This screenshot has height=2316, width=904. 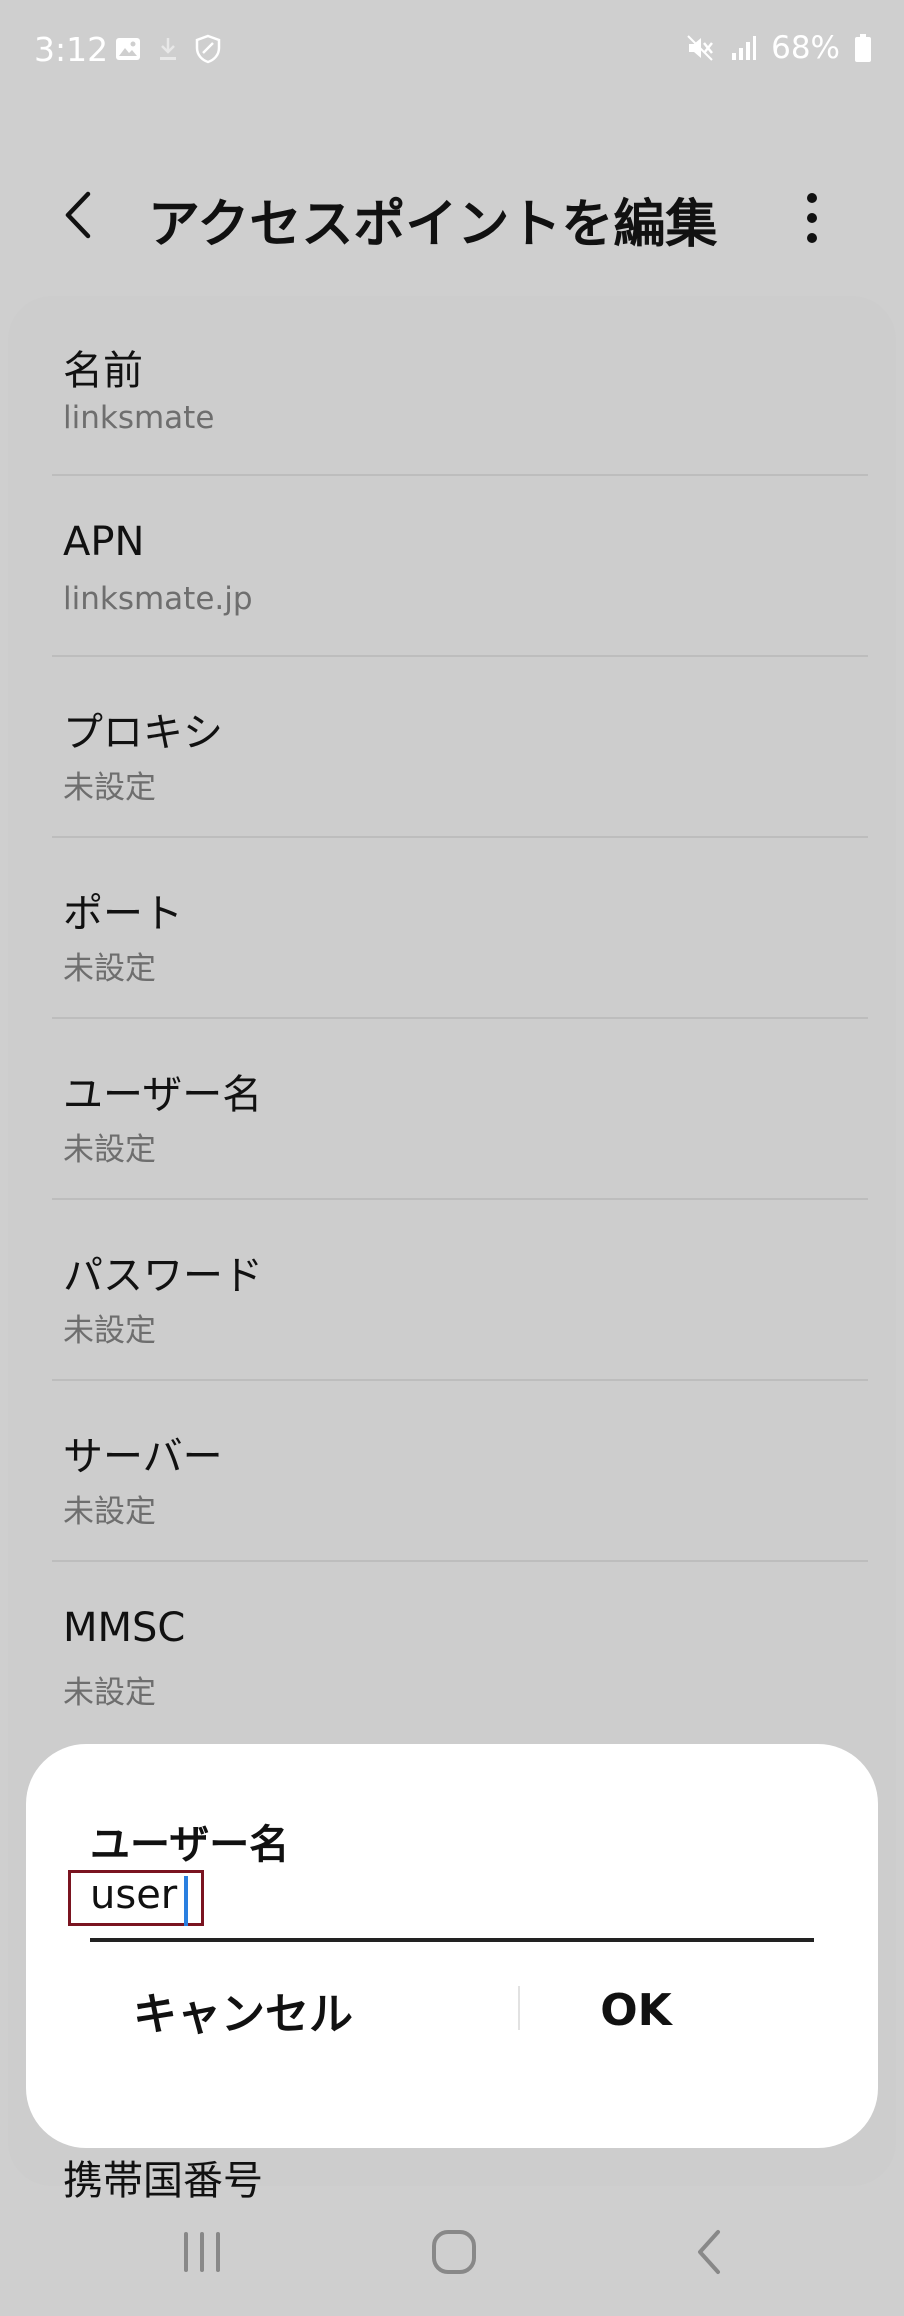 I want to click on setting-label: パスワード, so click(x=163, y=1276).